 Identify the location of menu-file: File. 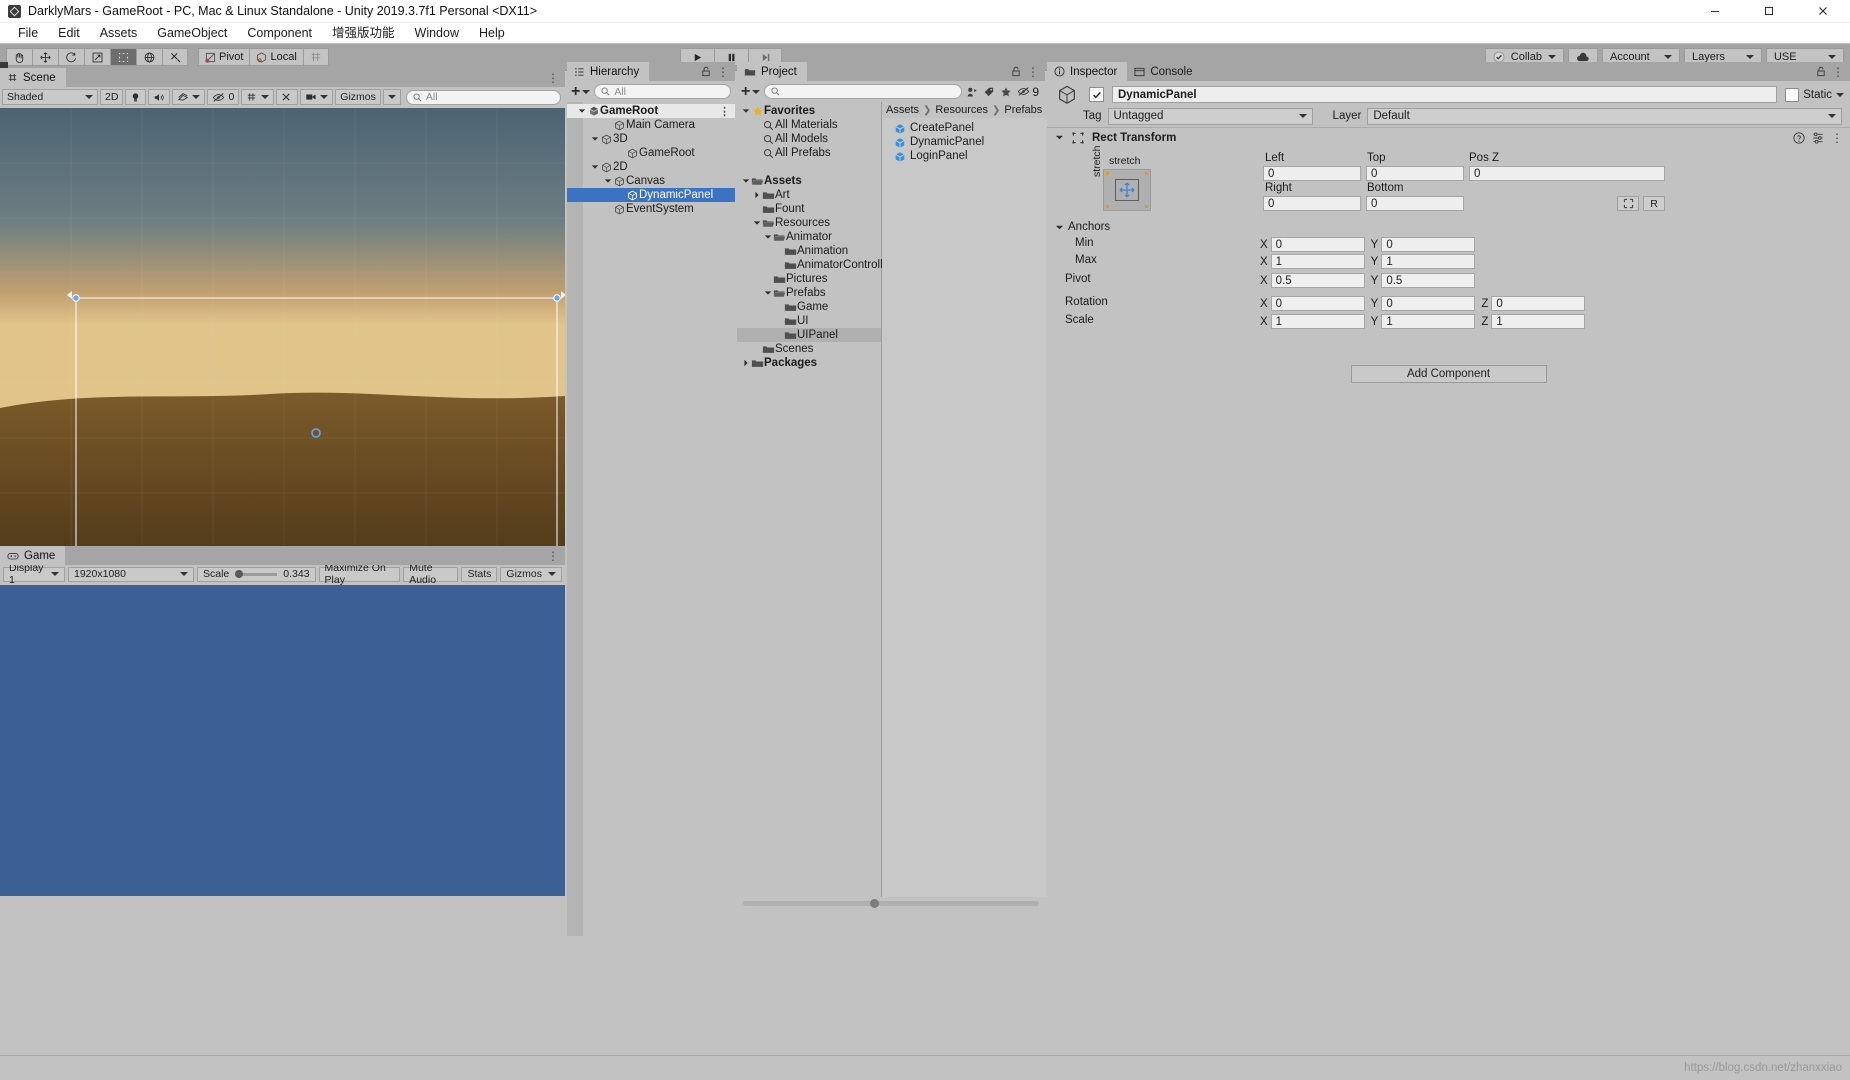
(28, 33).